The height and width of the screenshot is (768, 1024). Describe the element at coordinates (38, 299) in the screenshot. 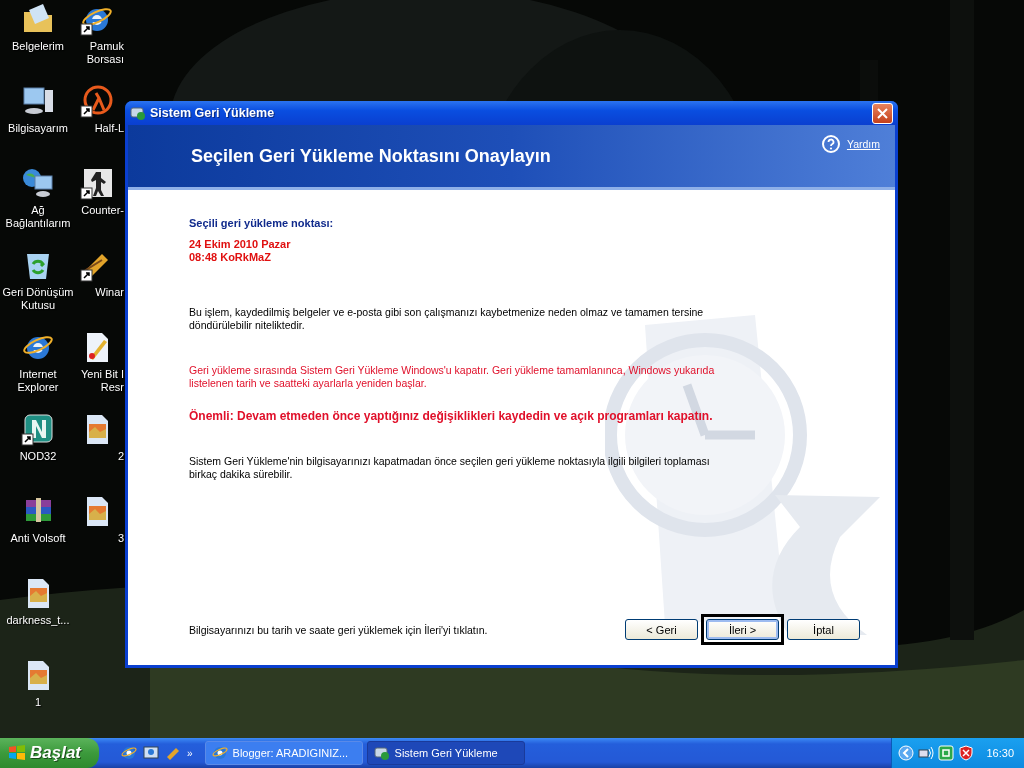

I see `desktop-icon-label: Geri Dönüşüm Kutusu` at that location.